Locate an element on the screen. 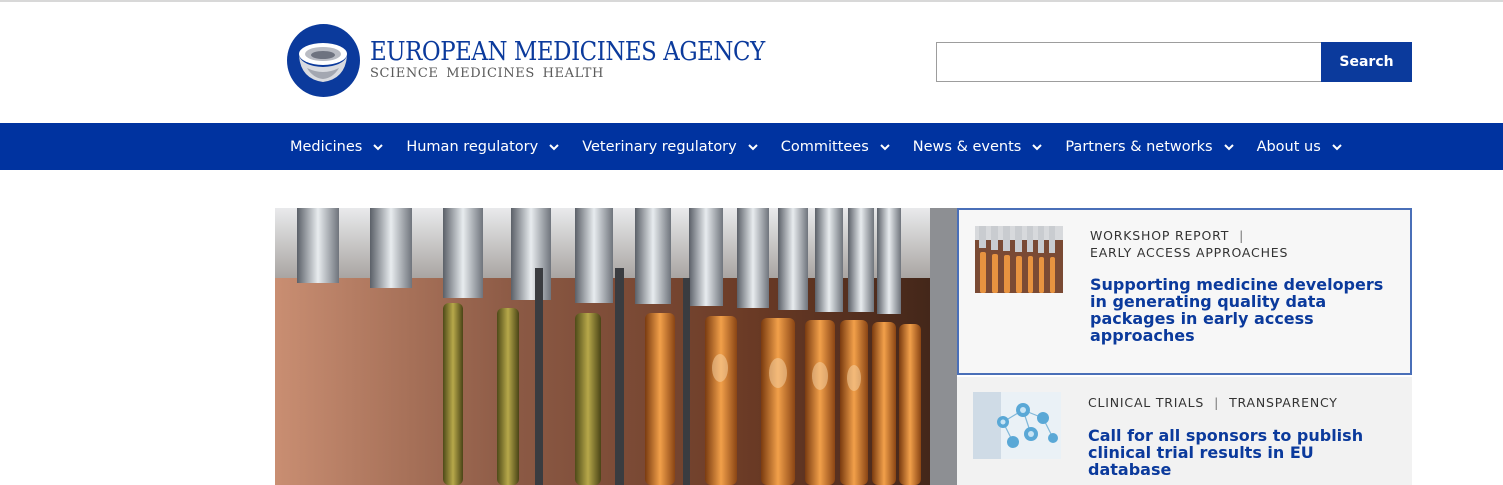 The width and height of the screenshot is (1503, 485). ema-logo-icon is located at coordinates (323, 60).